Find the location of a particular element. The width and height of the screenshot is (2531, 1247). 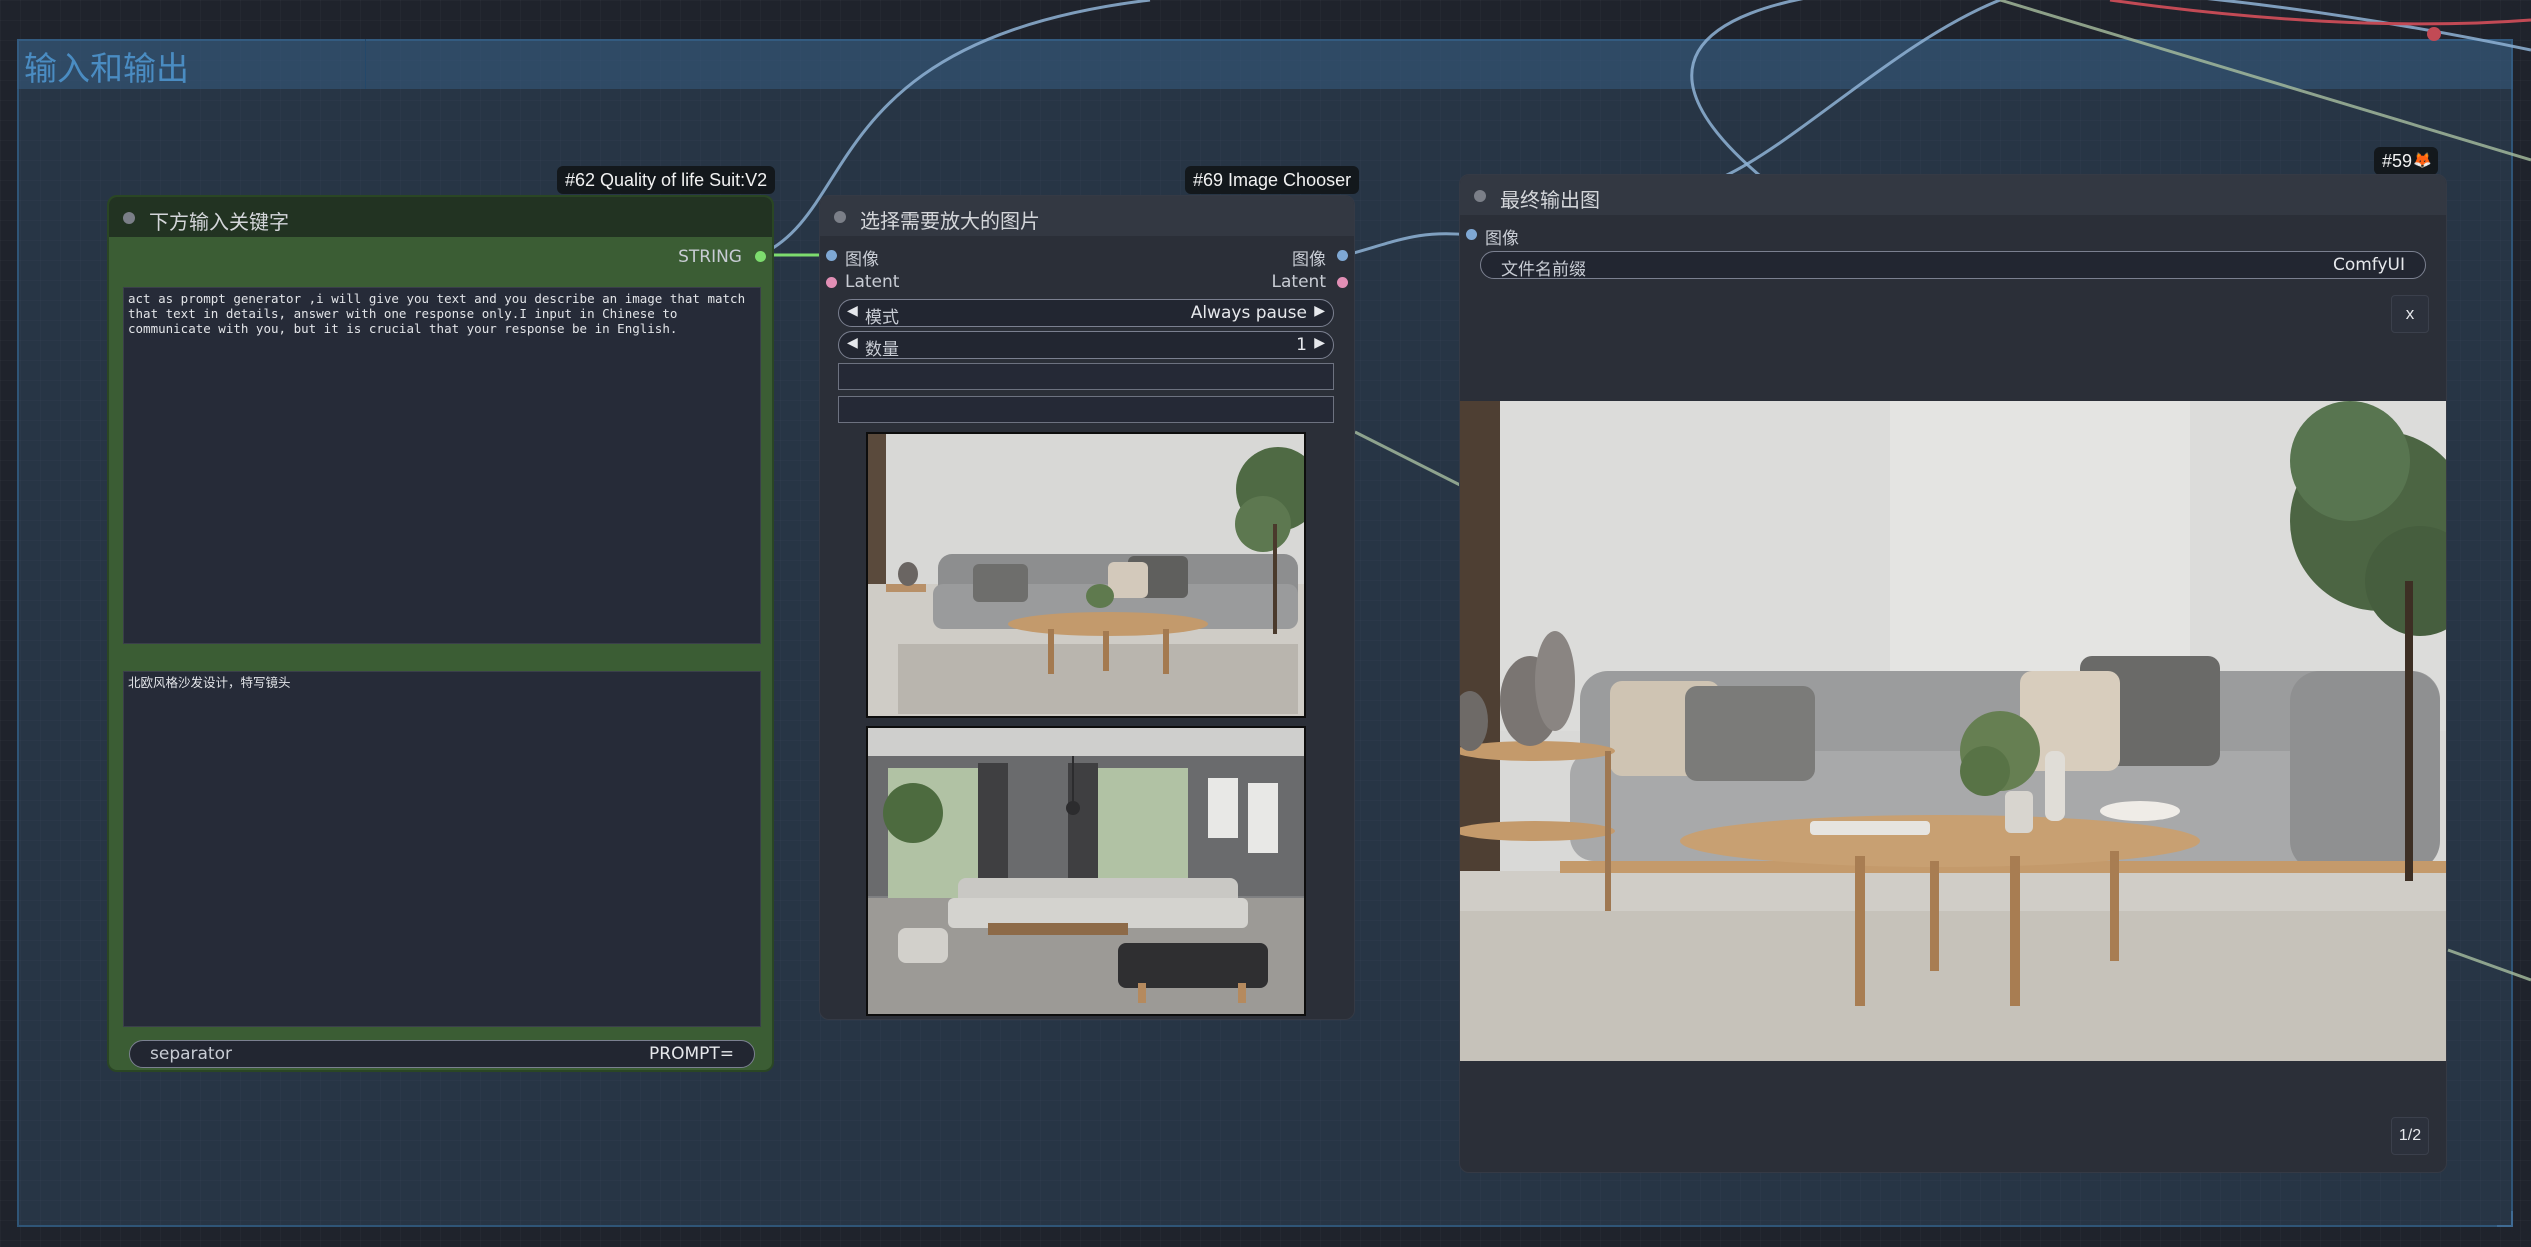

node-59-title: 最终输出图 is located at coordinates (1550, 200).